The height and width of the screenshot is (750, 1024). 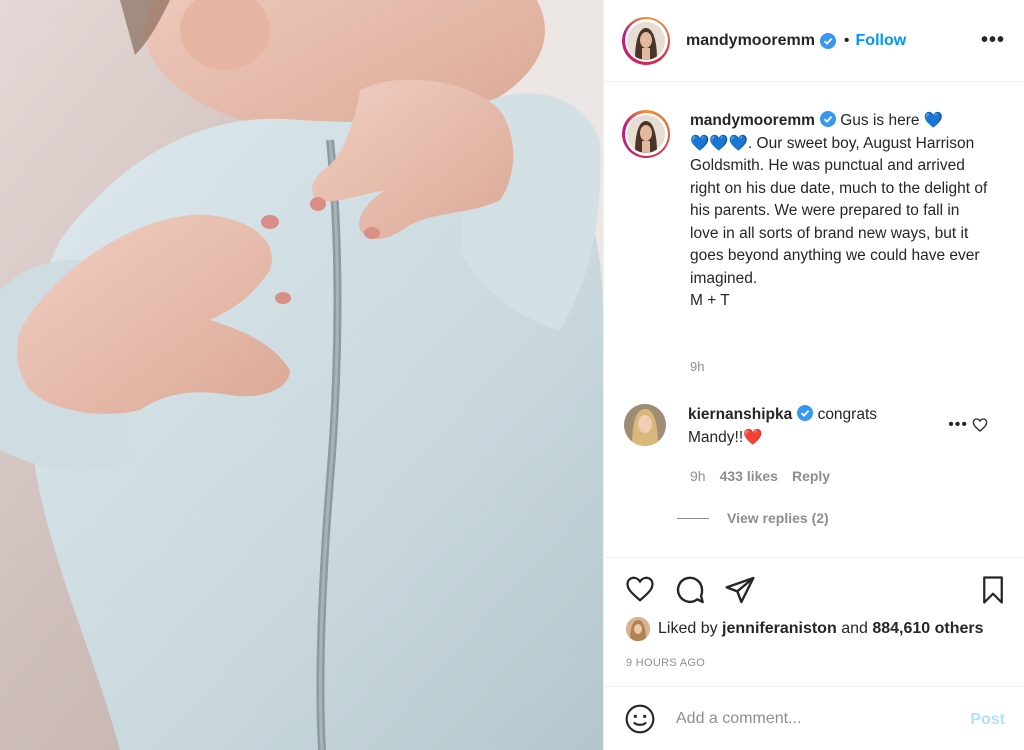 I want to click on commenter-username: kiernanshipka, so click(x=740, y=414).